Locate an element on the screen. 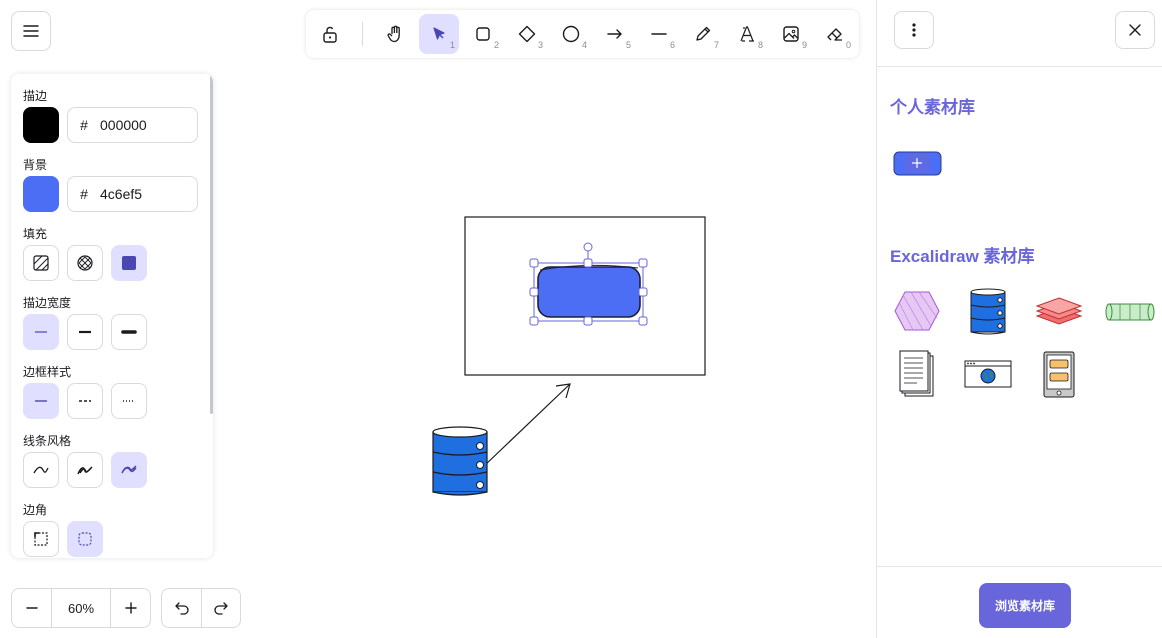 The height and width of the screenshot is (638, 1162). fill-crosshatch-button is located at coordinates (85, 263).